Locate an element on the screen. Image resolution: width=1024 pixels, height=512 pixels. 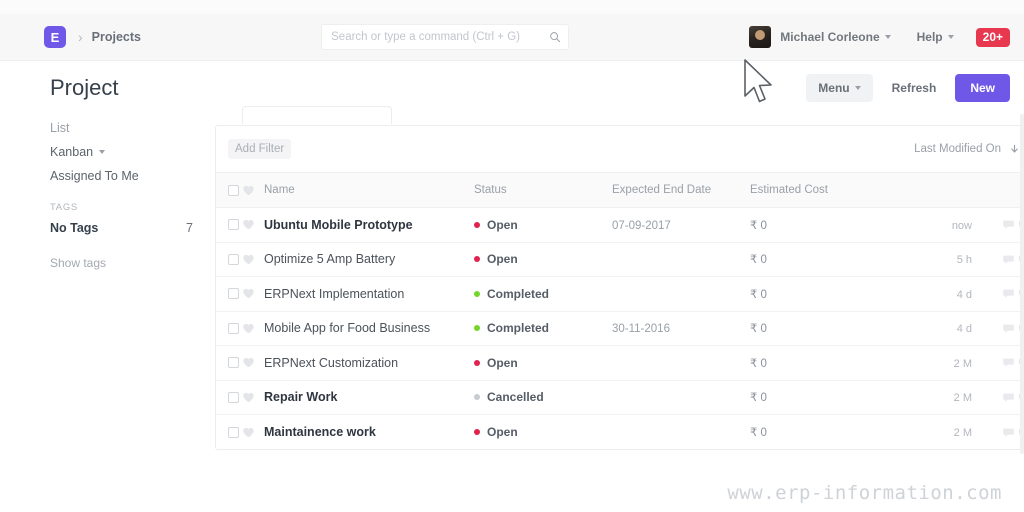
row-name-cell: Ubuntu Mobile Prototype is located at coordinates (369, 225).